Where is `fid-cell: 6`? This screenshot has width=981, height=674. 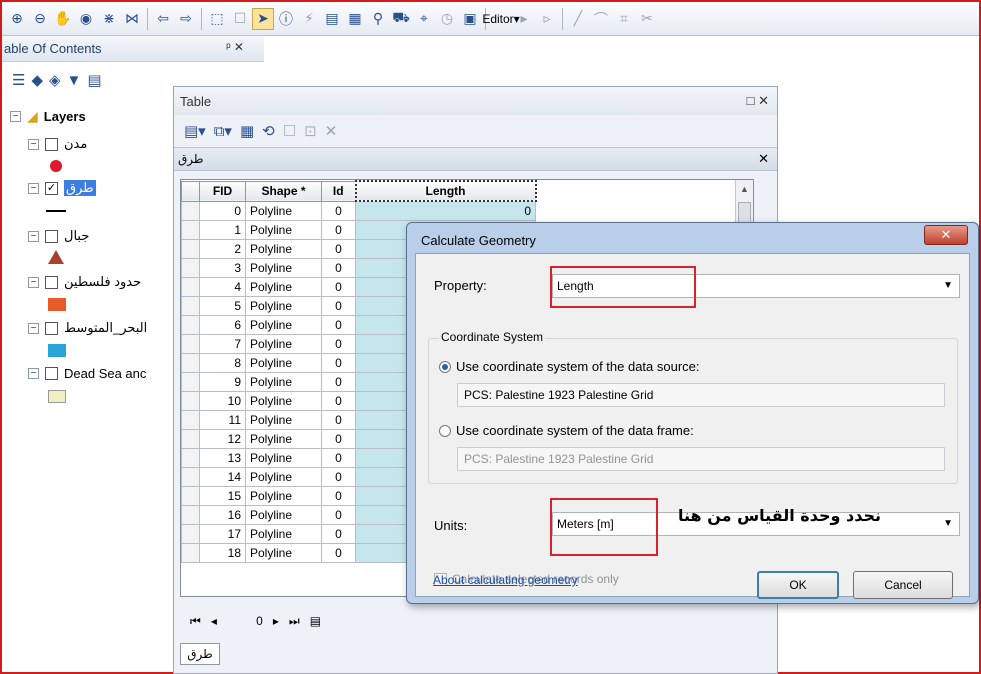
fid-cell: 6 is located at coordinates (222, 324).